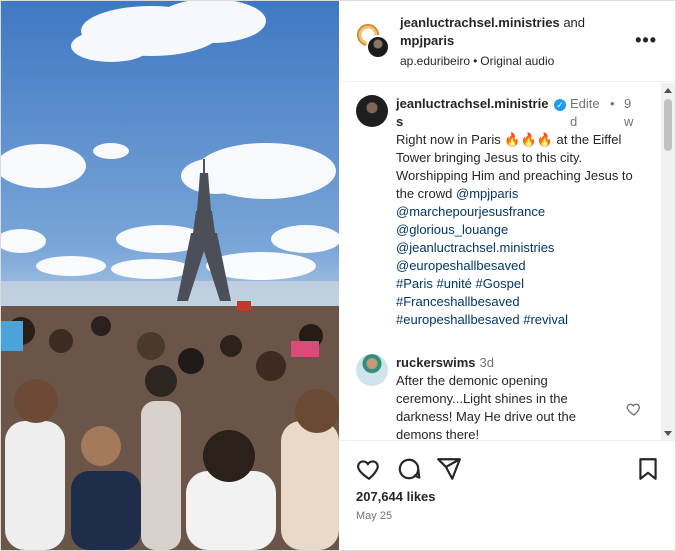 The image size is (676, 551). I want to click on mention-link: @europeshallbesaved, so click(461, 265).